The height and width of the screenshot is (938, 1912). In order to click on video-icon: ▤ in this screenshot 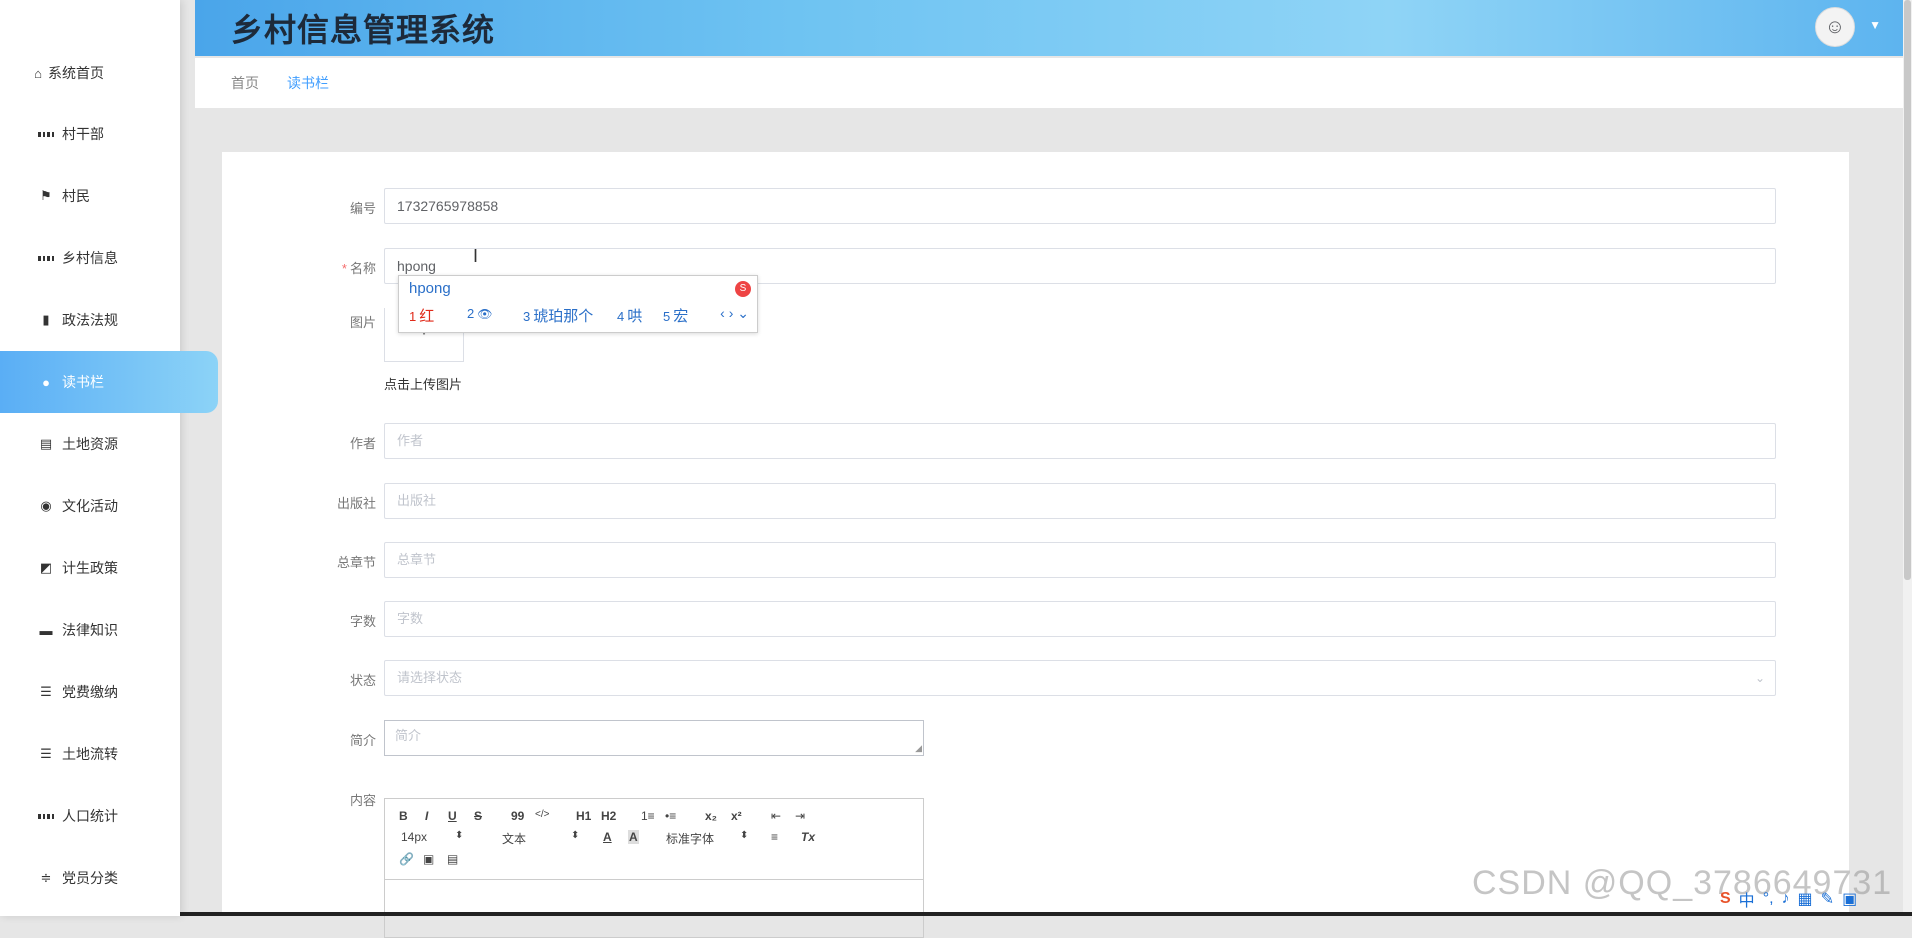, I will do `click(452, 859)`.